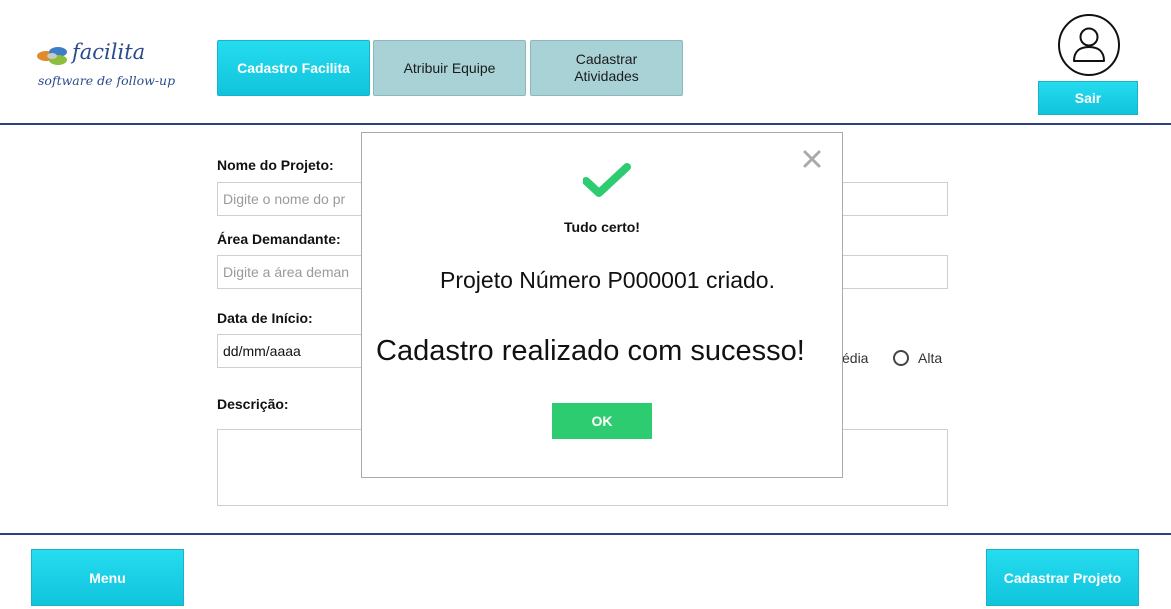  Describe the element at coordinates (1062, 577) in the screenshot. I see `submit-project-button: Cadastrar Projeto` at that location.